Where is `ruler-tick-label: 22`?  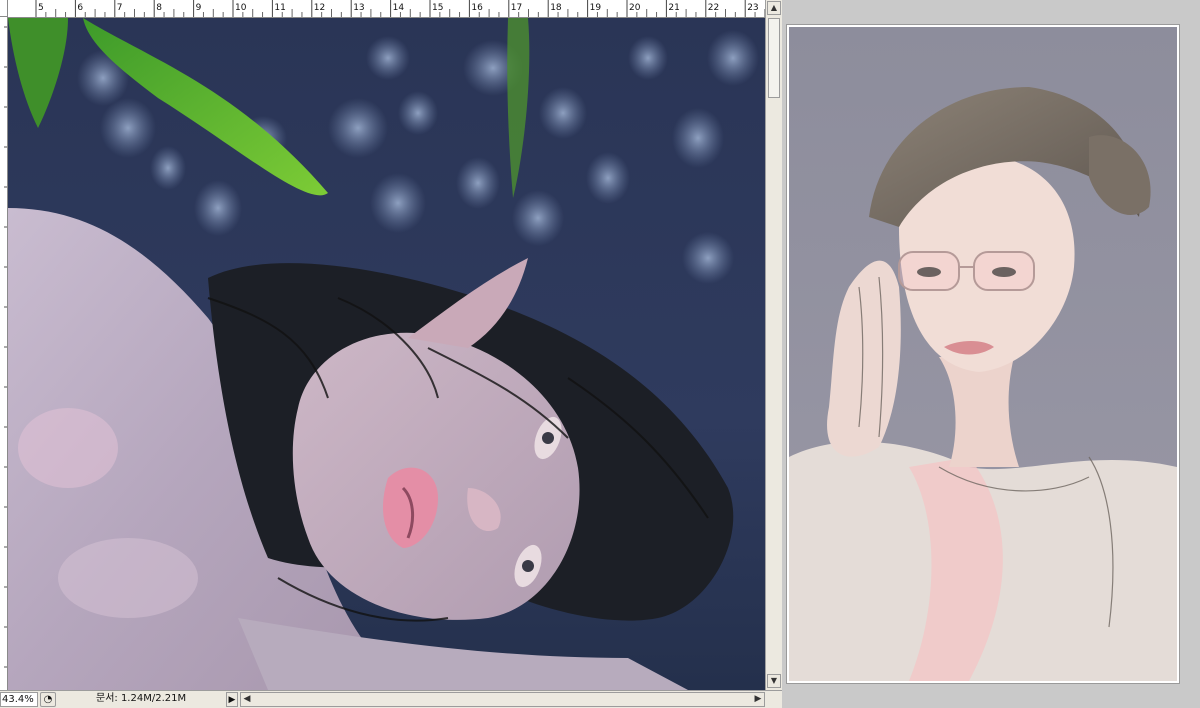 ruler-tick-label: 22 is located at coordinates (713, 8).